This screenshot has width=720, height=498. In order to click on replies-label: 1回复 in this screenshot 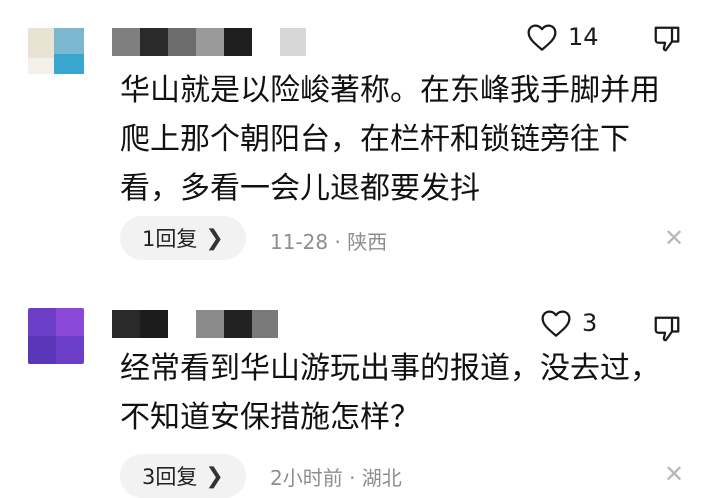, I will do `click(170, 239)`.